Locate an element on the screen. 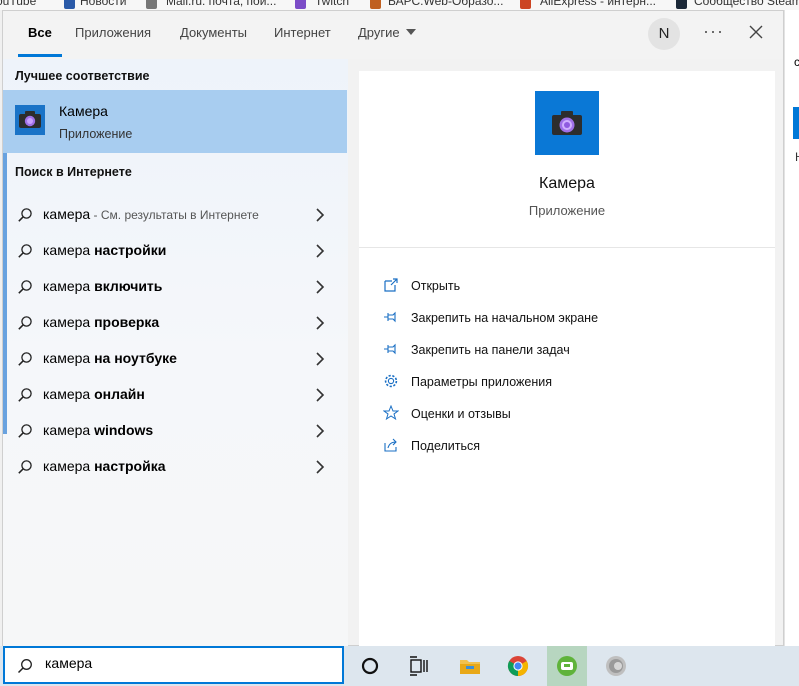 The width and height of the screenshot is (799, 686). action-pin-taskbar-label: Закрепить на панели задач is located at coordinates (490, 350).